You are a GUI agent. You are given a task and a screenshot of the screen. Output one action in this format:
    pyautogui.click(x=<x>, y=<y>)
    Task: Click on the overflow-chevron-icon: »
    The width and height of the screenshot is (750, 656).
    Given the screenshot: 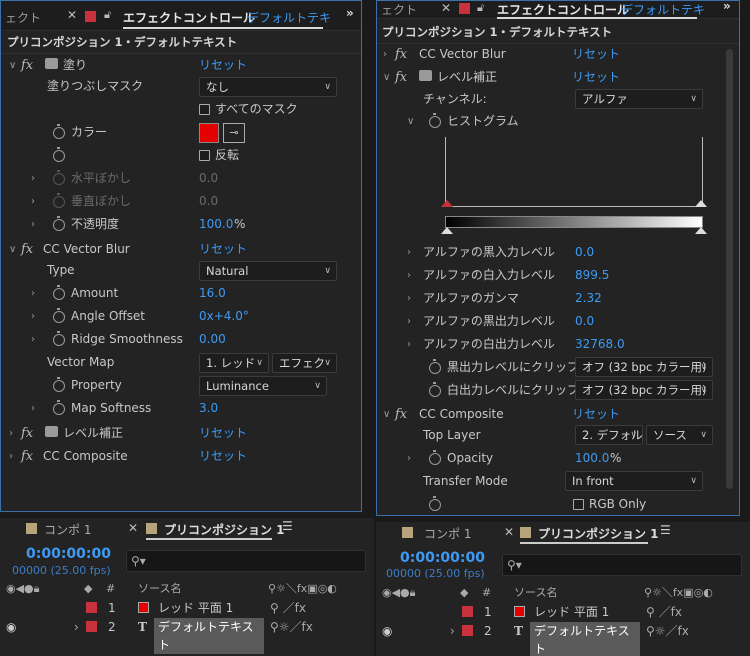 What is the action you would take?
    pyautogui.click(x=727, y=7)
    